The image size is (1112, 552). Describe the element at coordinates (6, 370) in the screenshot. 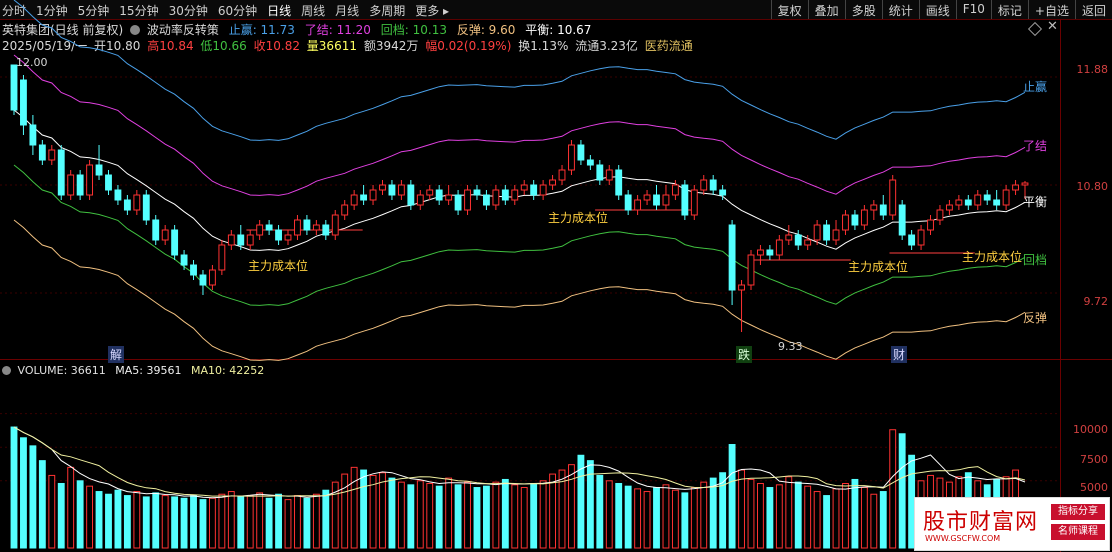

I see `volume-toggle-icon` at that location.